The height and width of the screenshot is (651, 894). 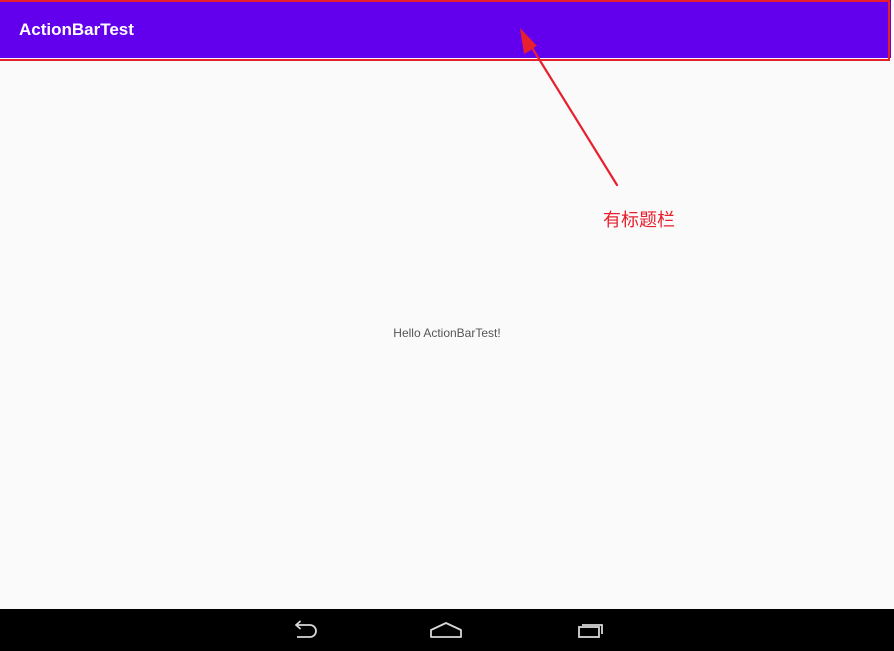 I want to click on home-button, so click(x=446, y=630).